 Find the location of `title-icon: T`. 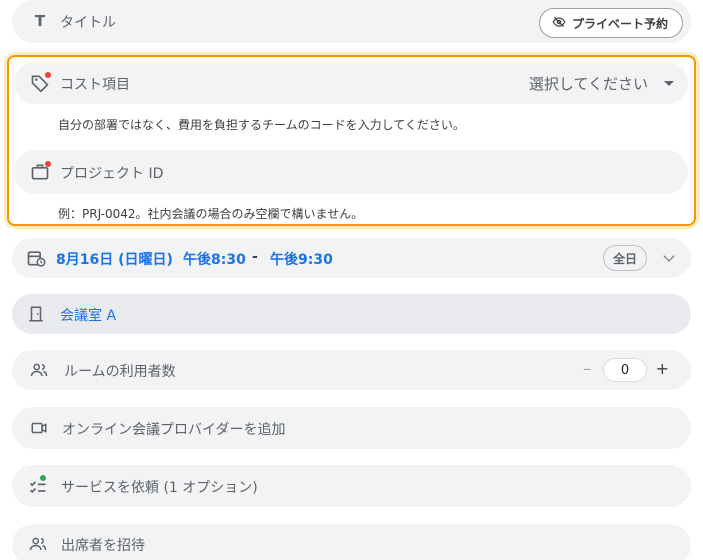

title-icon: T is located at coordinates (40, 21).